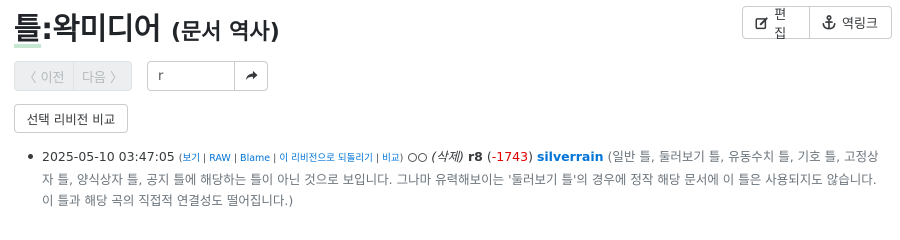 The image size is (900, 240). Describe the element at coordinates (44, 76) in the screenshot. I see `prev-page-button: 〈 이전` at that location.